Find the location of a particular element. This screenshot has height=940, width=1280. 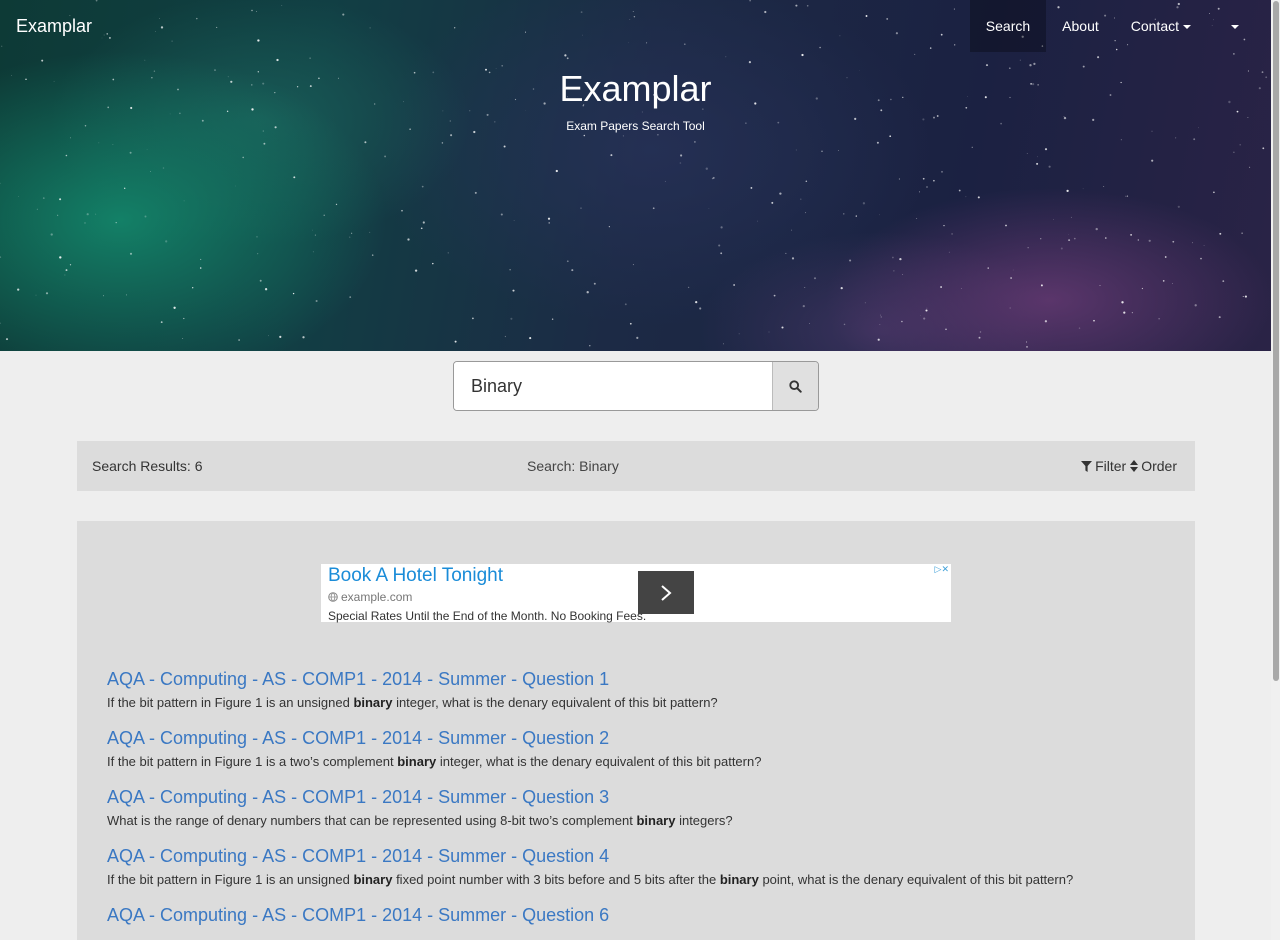

order-button: Order is located at coordinates (1153, 466).